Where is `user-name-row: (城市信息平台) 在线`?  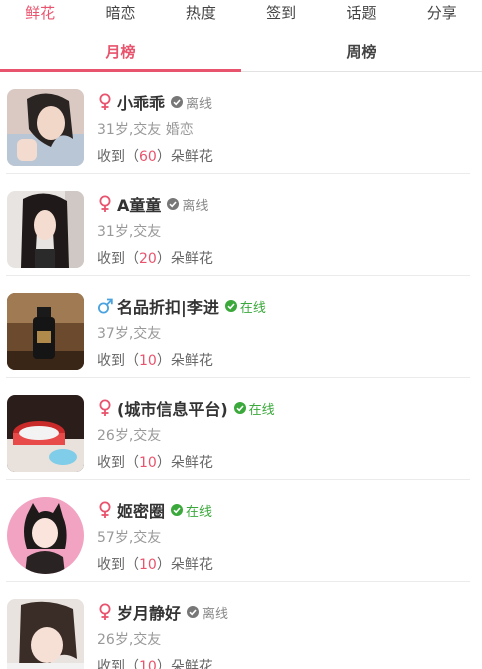 user-name-row: (城市信息平台) 在线 is located at coordinates (186, 408).